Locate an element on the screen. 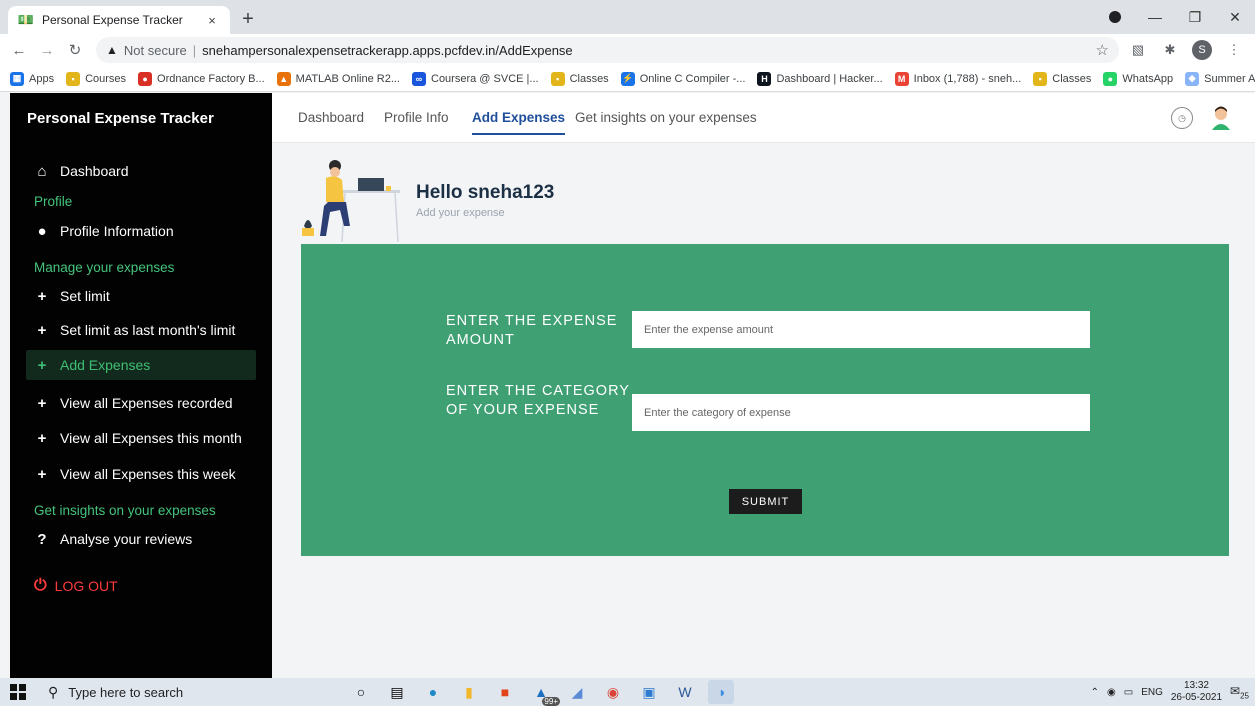 This screenshot has height=706, width=1255. store-badge: 99+ is located at coordinates (551, 701).